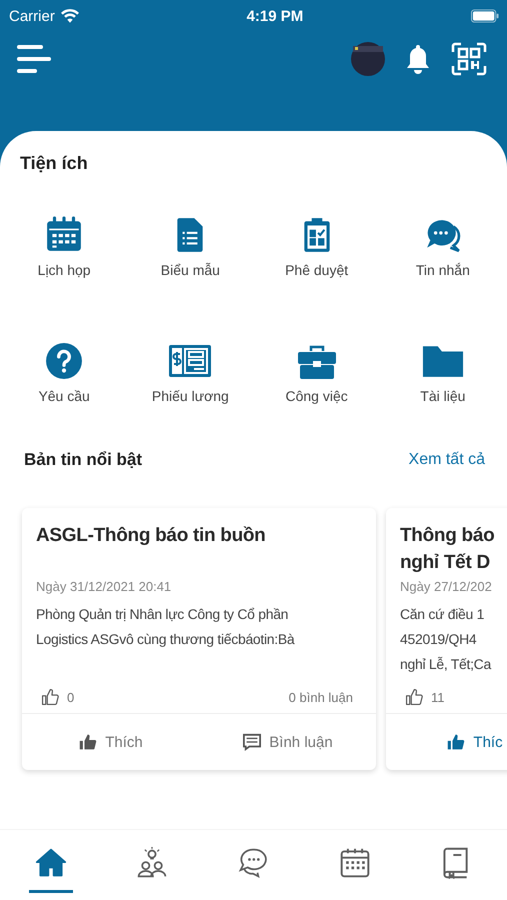 The image size is (507, 900). I want to click on status-time: 4:19 PM, so click(275, 16).